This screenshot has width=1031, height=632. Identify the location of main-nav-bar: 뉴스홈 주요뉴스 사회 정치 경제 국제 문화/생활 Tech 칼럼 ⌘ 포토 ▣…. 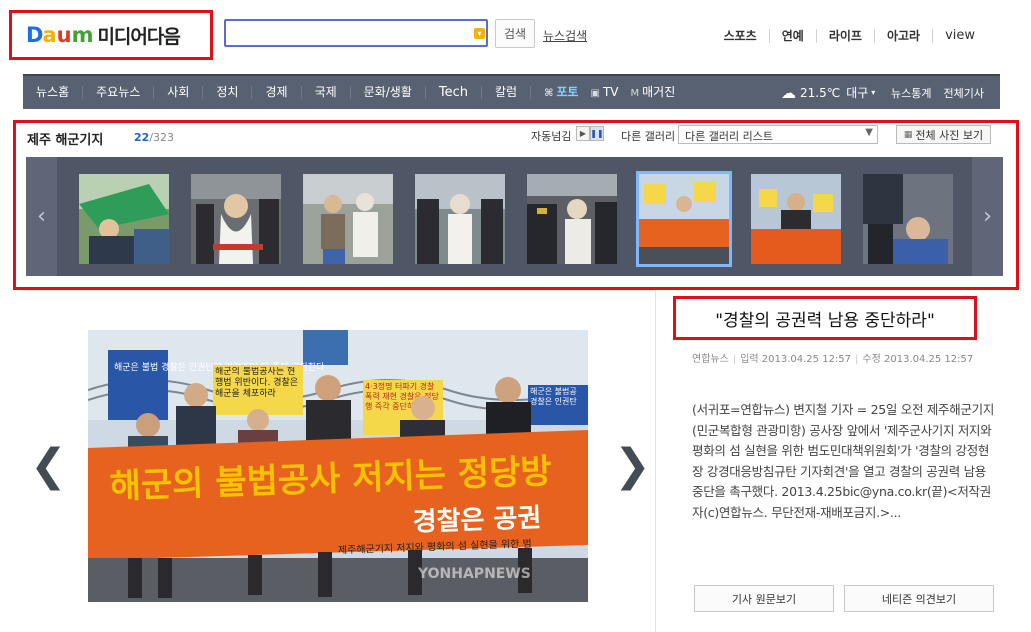
(511, 91).